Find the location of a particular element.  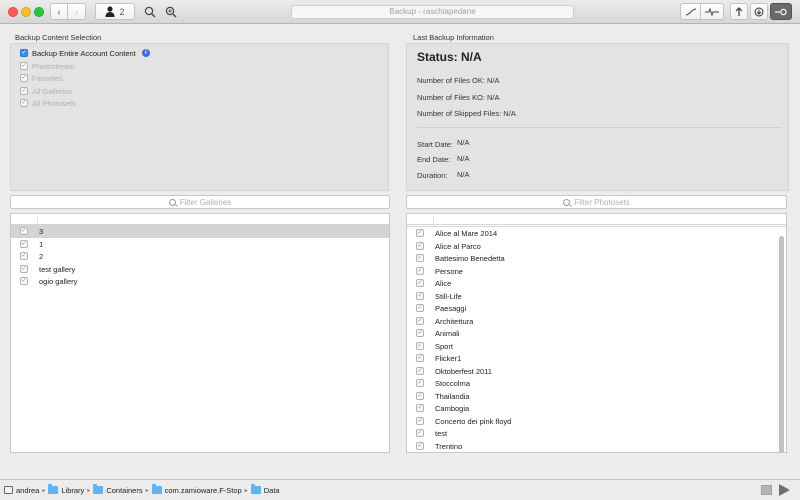

gallery-name: 2 is located at coordinates (41, 256).